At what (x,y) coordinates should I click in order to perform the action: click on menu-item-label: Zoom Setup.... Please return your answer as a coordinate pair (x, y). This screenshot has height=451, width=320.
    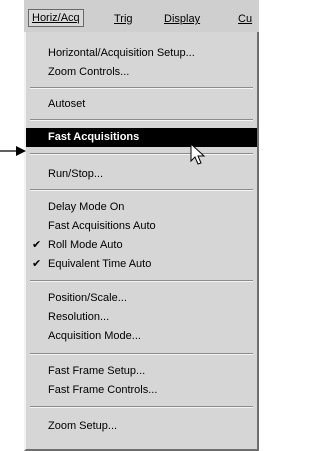
    Looking at the image, I should click on (83, 426).